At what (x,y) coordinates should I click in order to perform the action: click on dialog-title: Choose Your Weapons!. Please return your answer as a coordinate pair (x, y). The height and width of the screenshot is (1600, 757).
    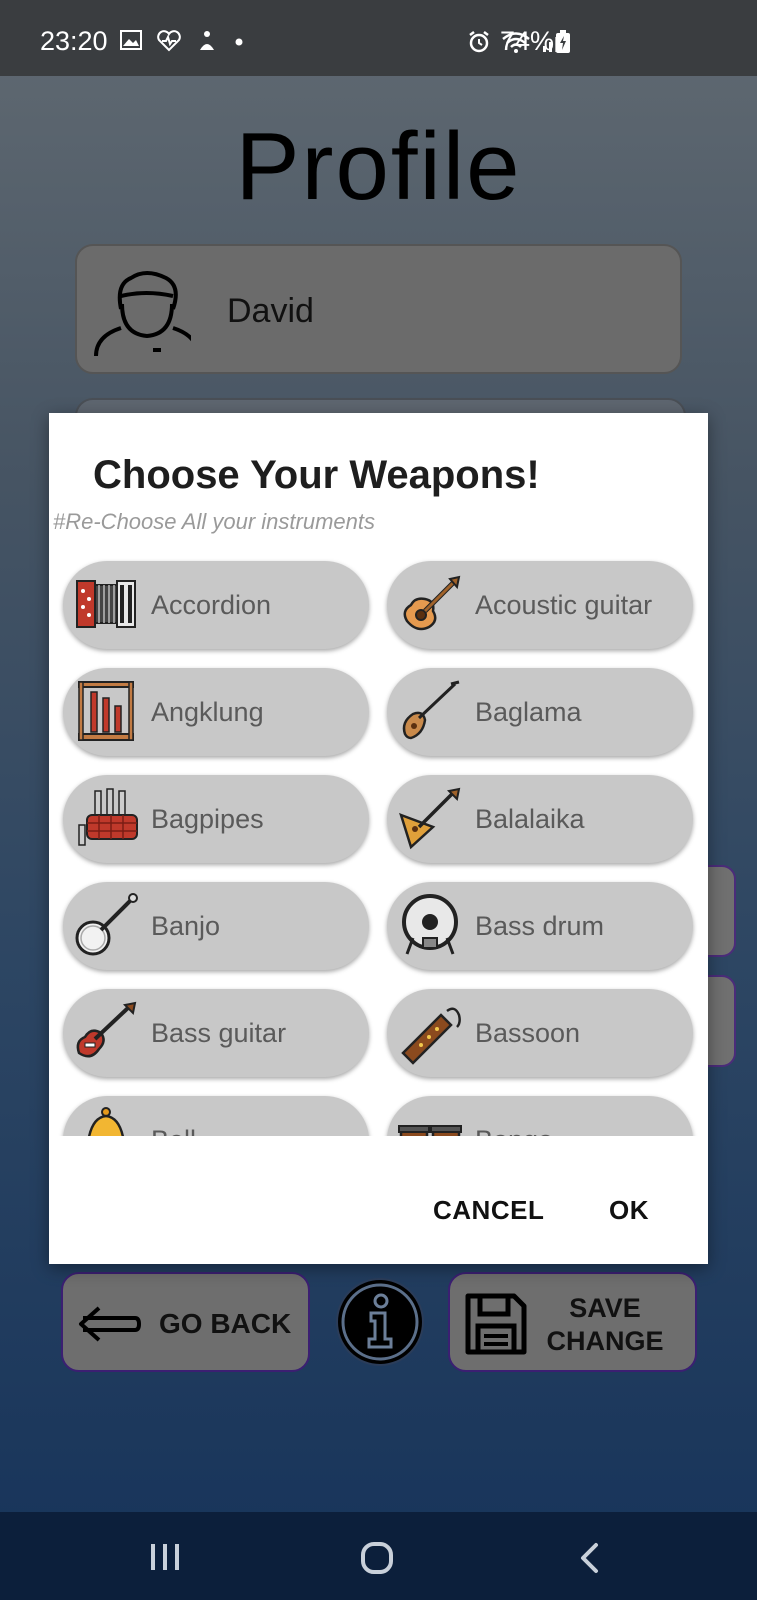
    Looking at the image, I should click on (316, 475).